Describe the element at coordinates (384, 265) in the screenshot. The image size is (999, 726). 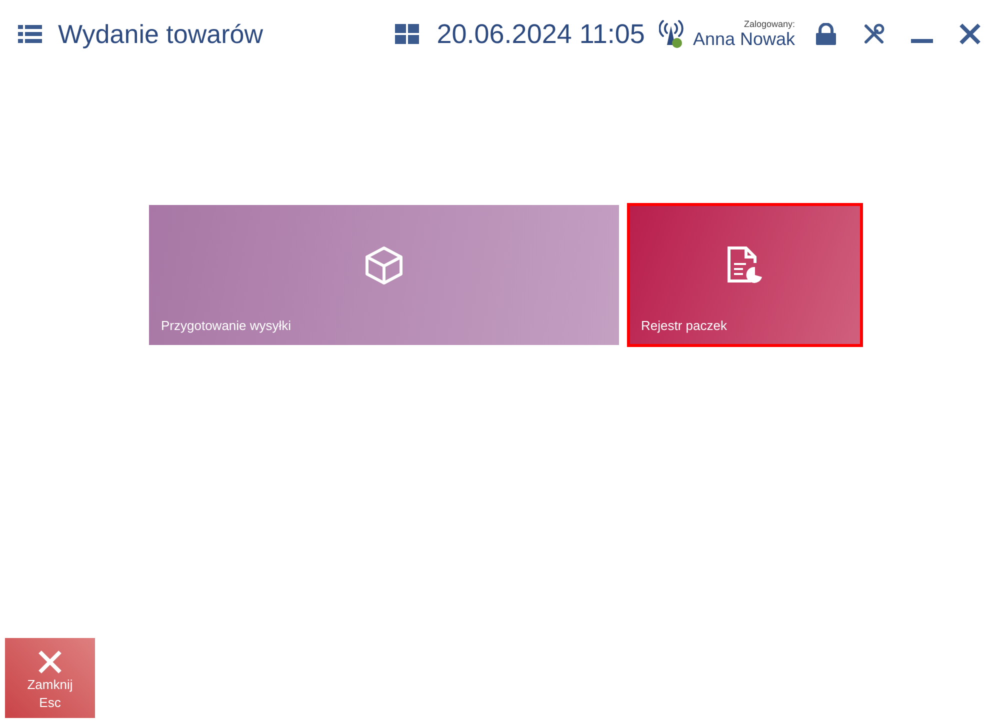
I see `cube-icon` at that location.